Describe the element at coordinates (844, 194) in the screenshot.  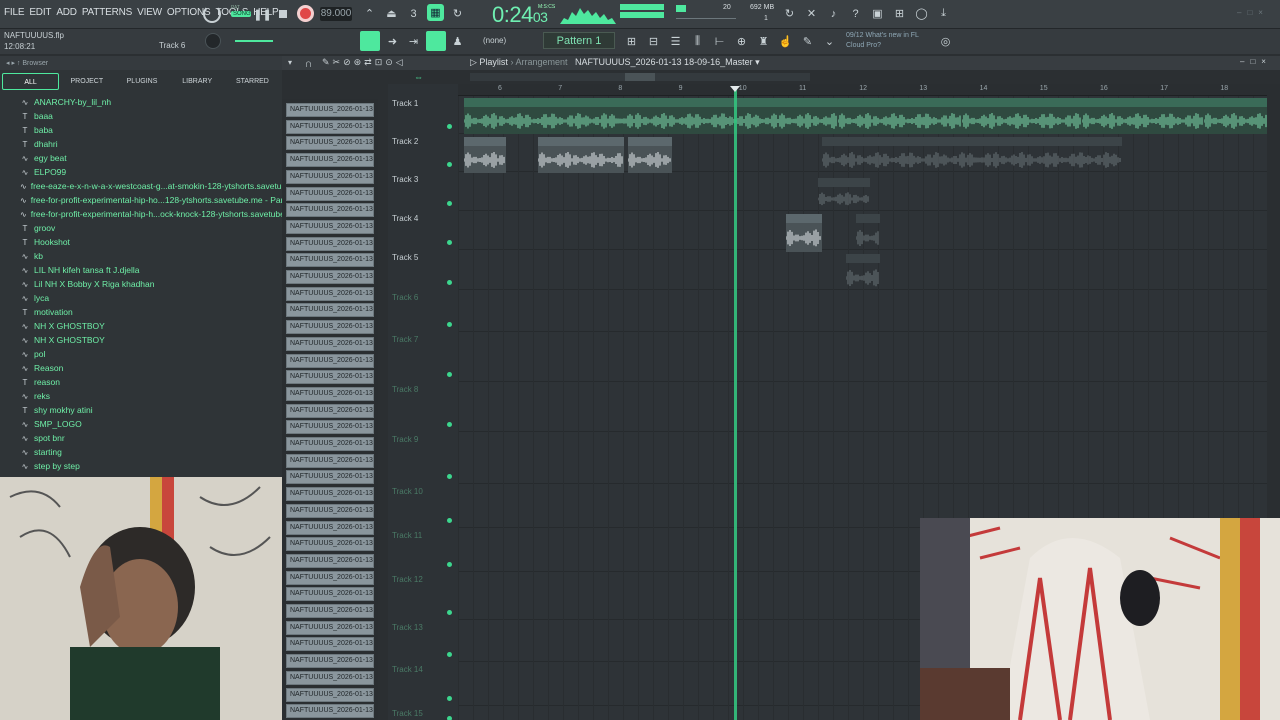
I see `audio-clip: NAFTUU...ert 5` at that location.